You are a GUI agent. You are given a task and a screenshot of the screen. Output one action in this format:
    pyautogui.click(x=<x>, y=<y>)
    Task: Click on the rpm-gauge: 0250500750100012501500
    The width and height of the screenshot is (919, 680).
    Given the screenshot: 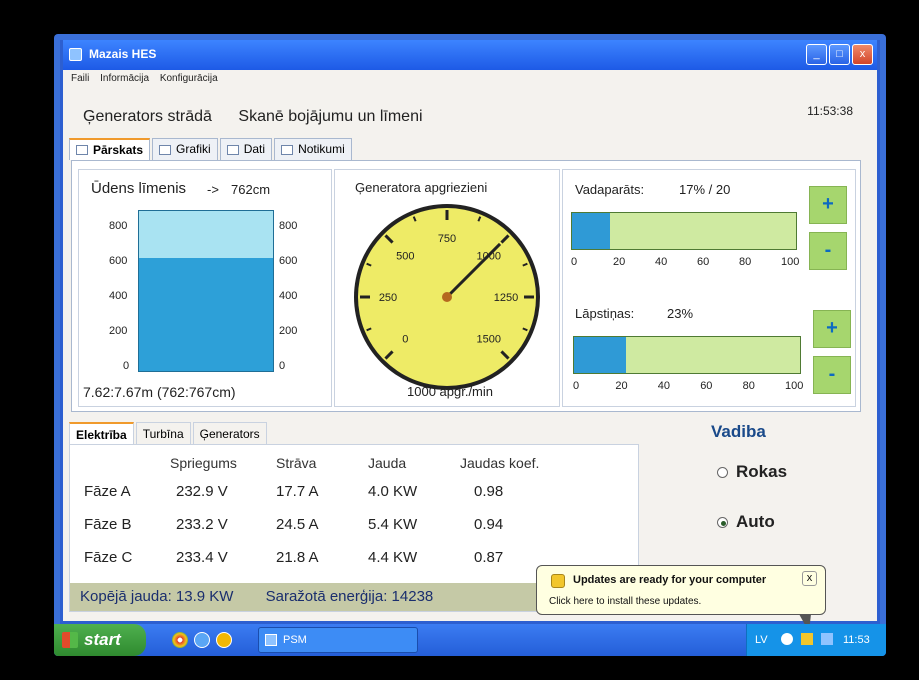 What is the action you would take?
    pyautogui.click(x=447, y=297)
    